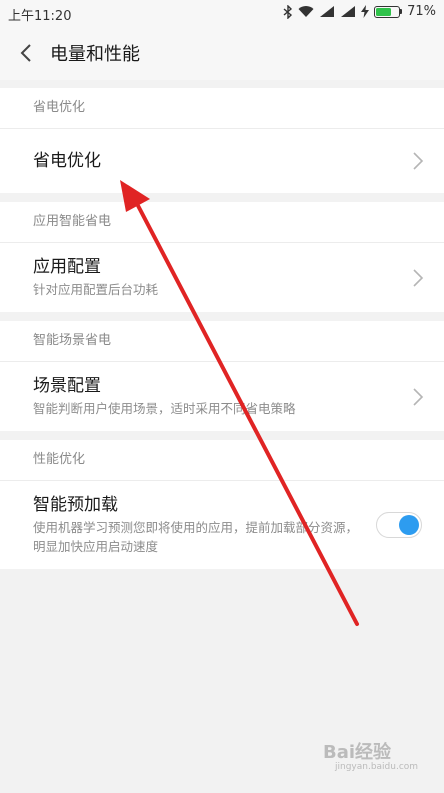  What do you see at coordinates (222, 161) in the screenshot?
I see `power-saving-optimization-item: 省电优化` at bounding box center [222, 161].